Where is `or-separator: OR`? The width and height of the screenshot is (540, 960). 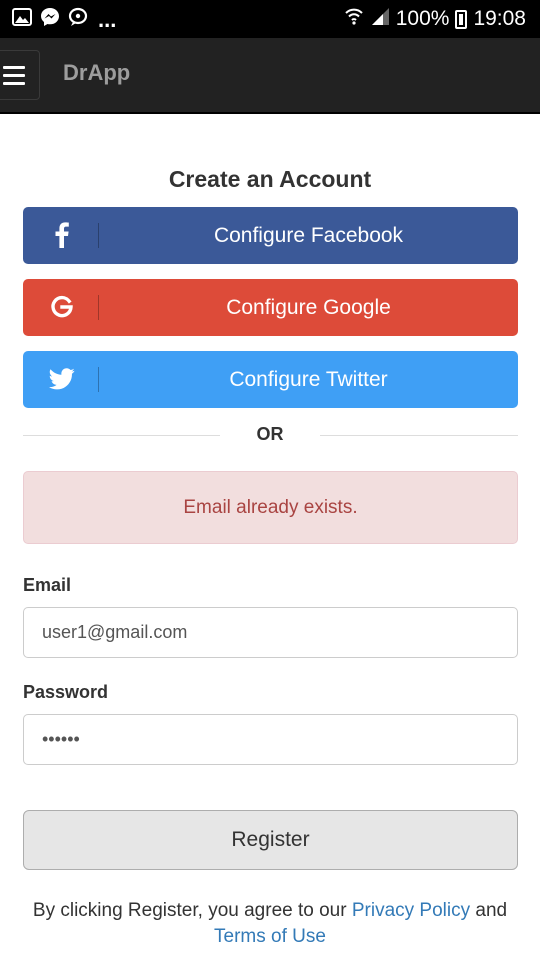 or-separator: OR is located at coordinates (270, 434).